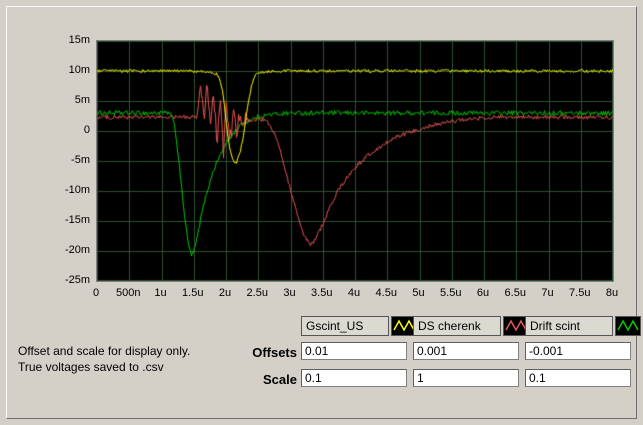 Image resolution: width=643 pixels, height=425 pixels. I want to click on y-tick-label: 5m, so click(82, 100).